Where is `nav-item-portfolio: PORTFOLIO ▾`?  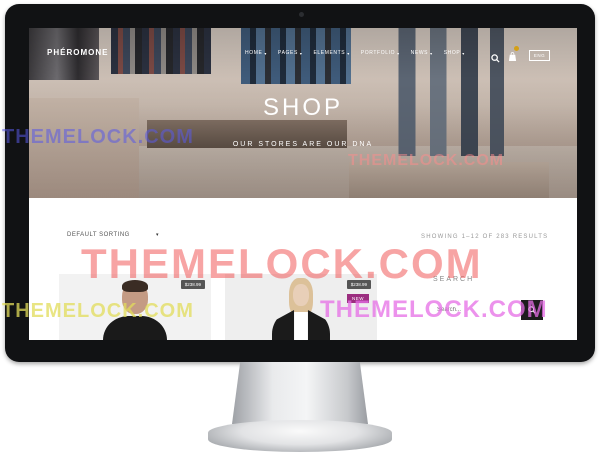 nav-item-portfolio: PORTFOLIO ▾ is located at coordinates (380, 53).